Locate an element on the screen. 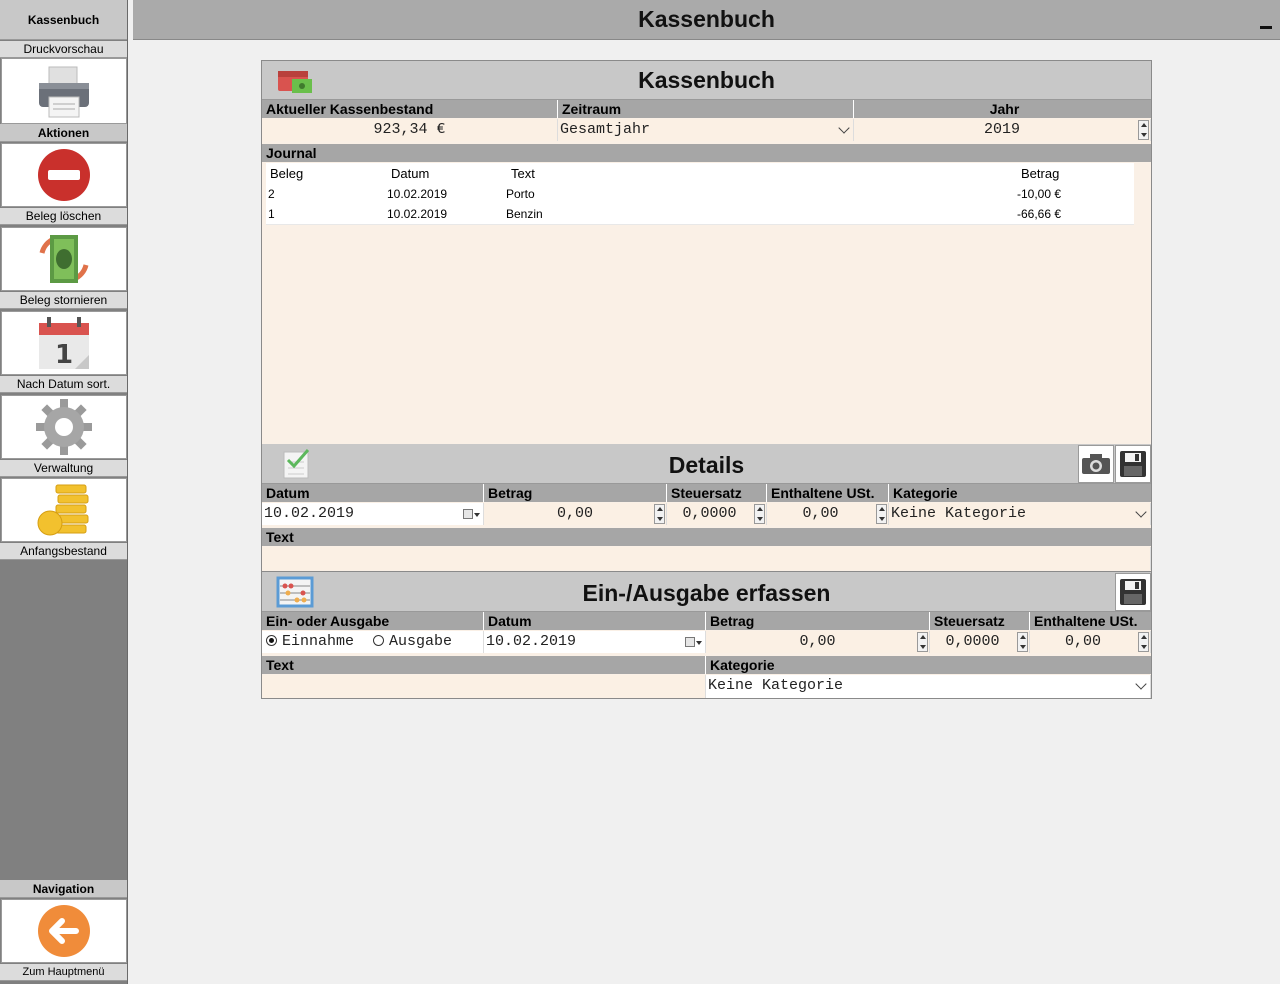 The height and width of the screenshot is (984, 1280). details-text-label: Text is located at coordinates (706, 537).